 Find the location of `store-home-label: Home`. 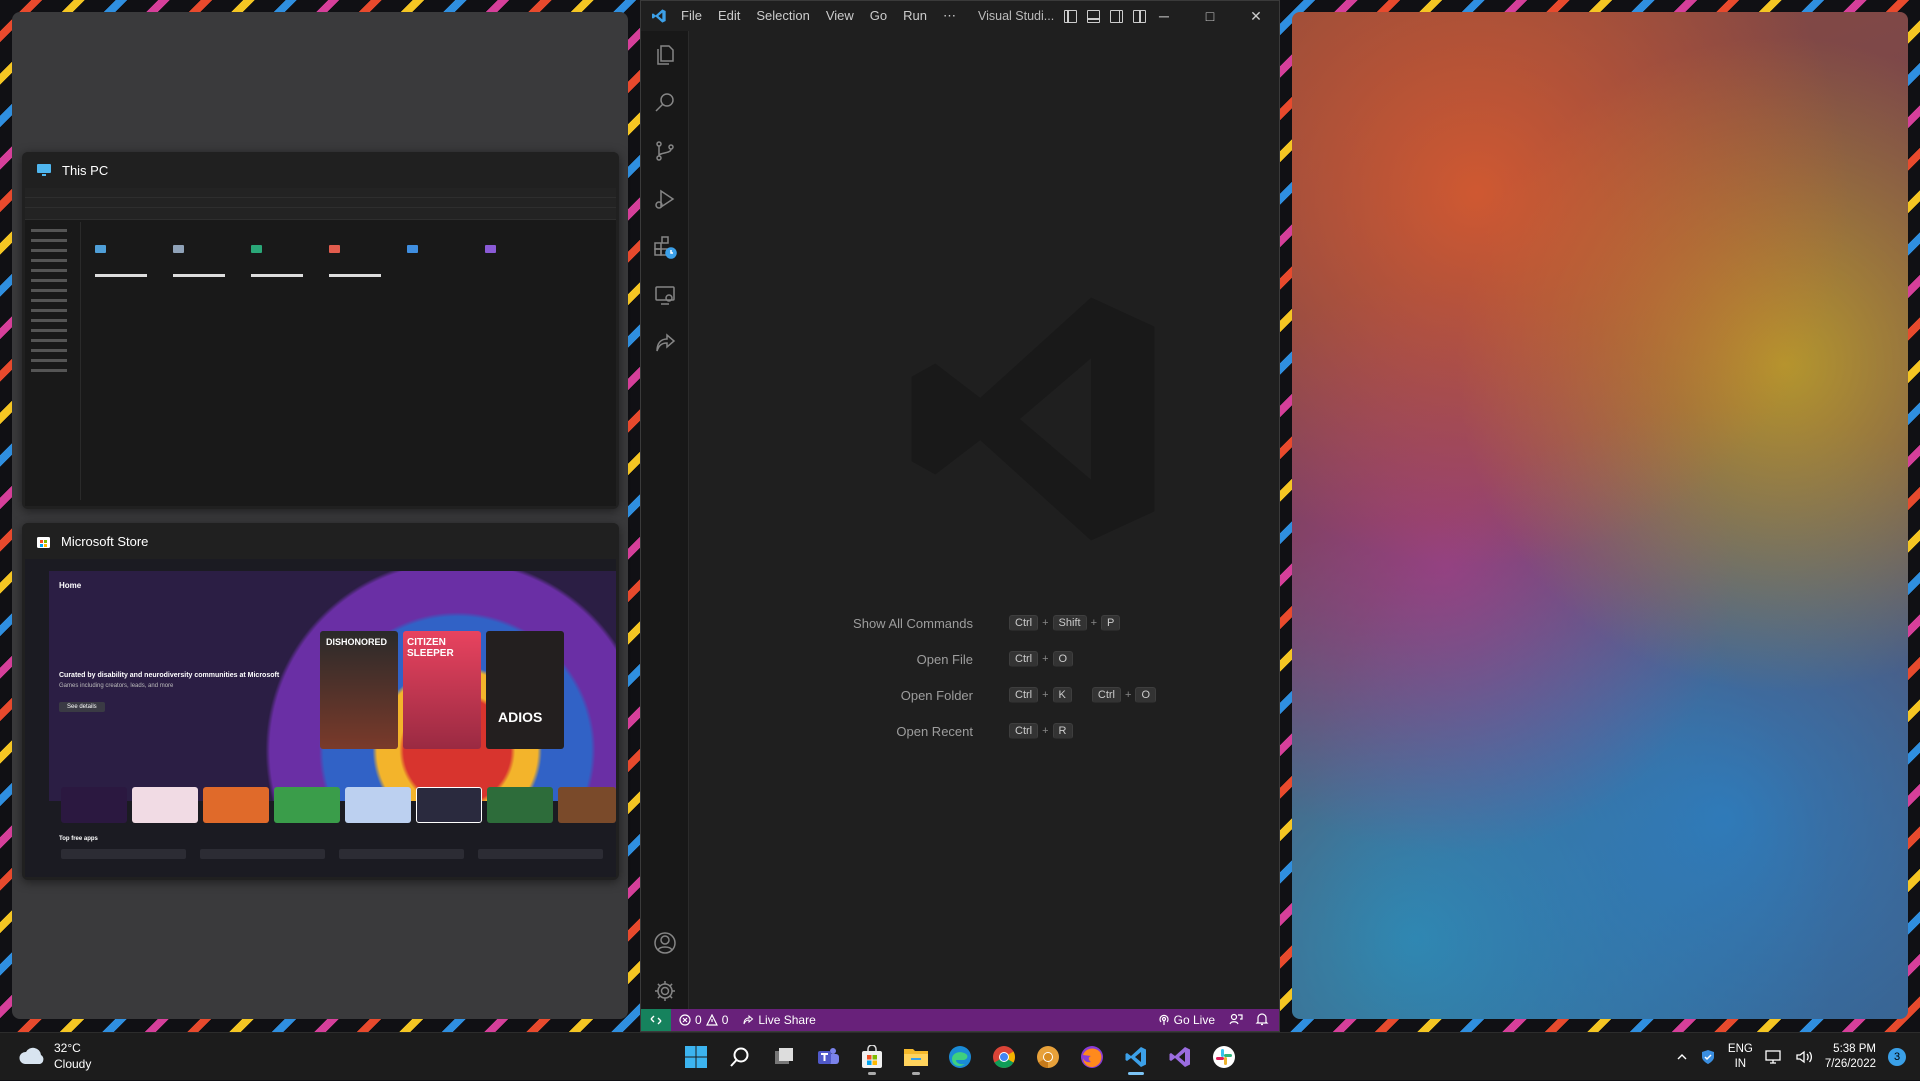

store-home-label: Home is located at coordinates (70, 585).